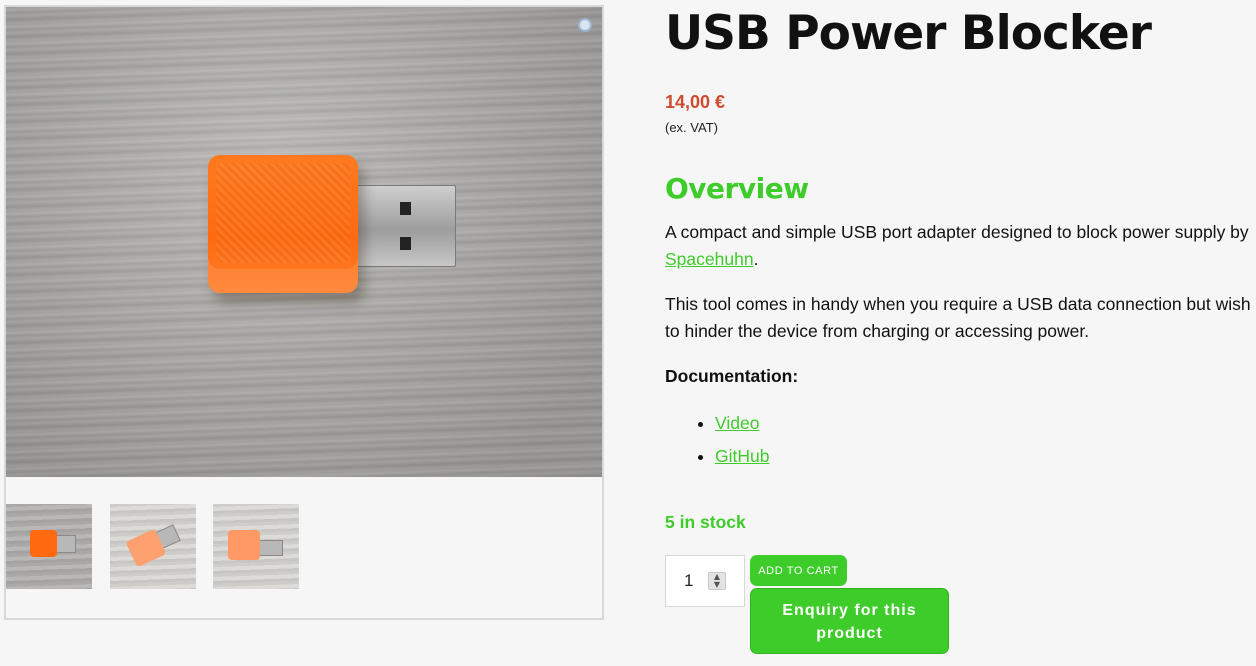 The height and width of the screenshot is (666, 1256). Describe the element at coordinates (717, 581) in the screenshot. I see `spinner-arrows-icon: ▲ ▼` at that location.